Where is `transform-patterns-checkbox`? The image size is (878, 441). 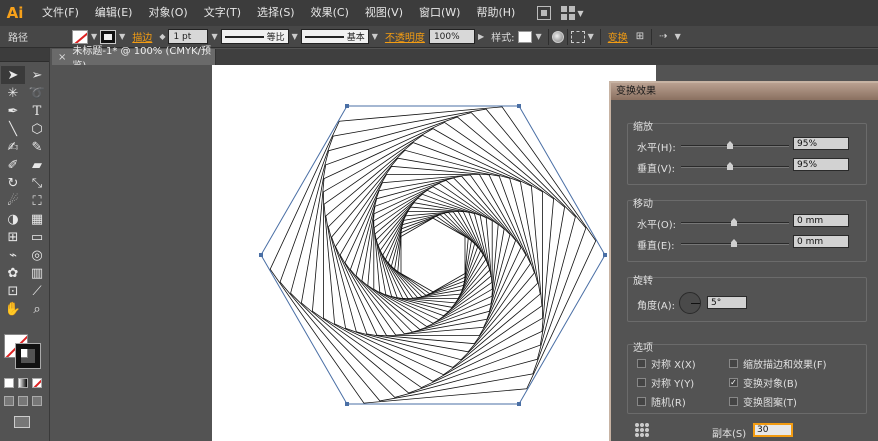 transform-patterns-checkbox is located at coordinates (733, 401).